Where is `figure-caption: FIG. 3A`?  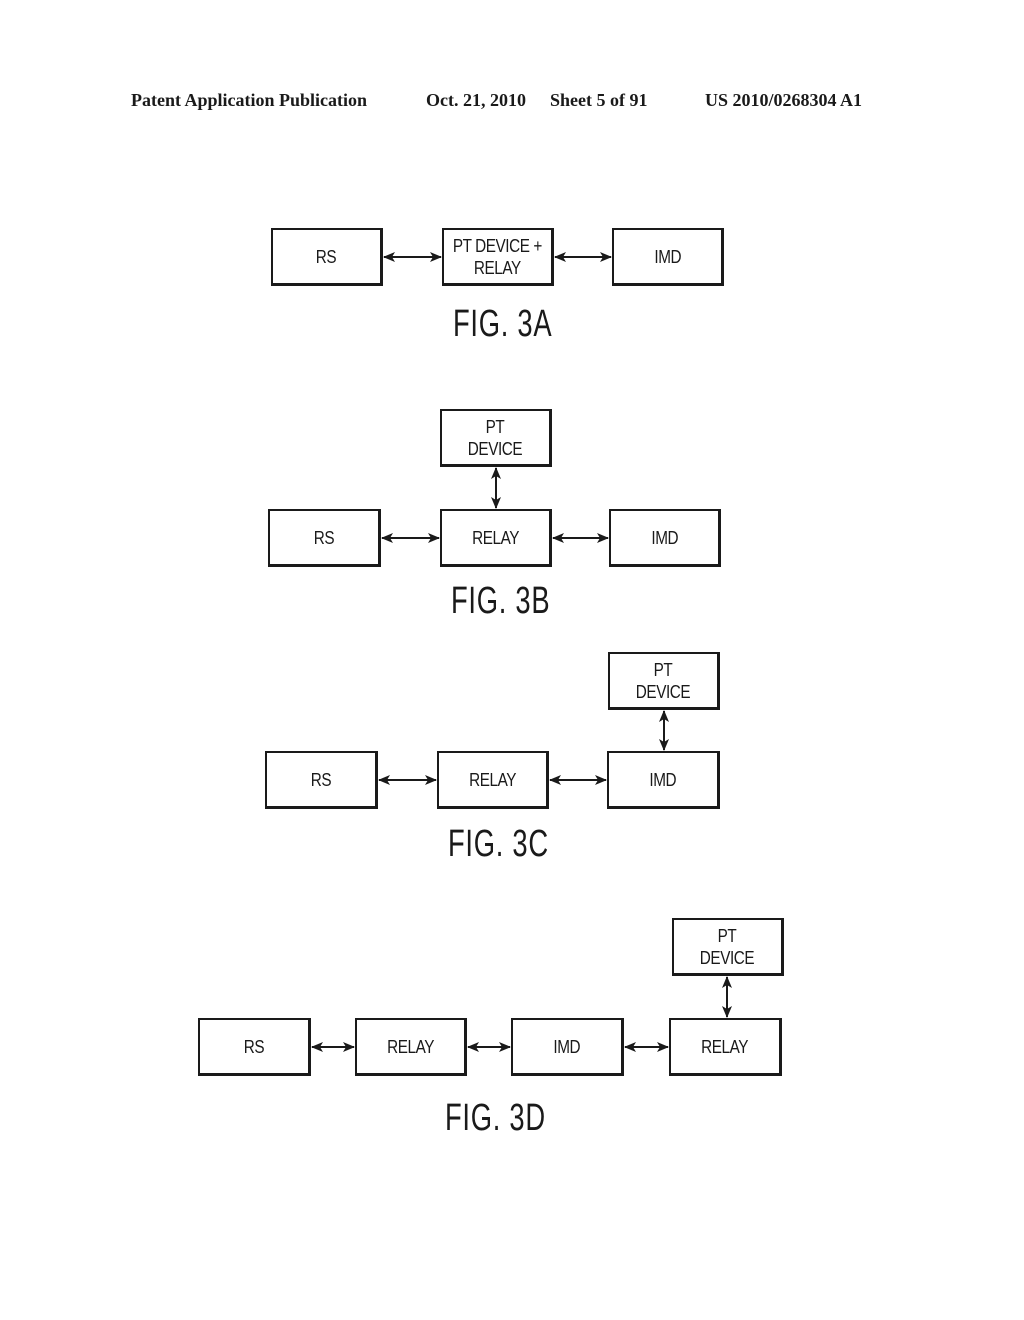 figure-caption: FIG. 3A is located at coordinates (503, 324).